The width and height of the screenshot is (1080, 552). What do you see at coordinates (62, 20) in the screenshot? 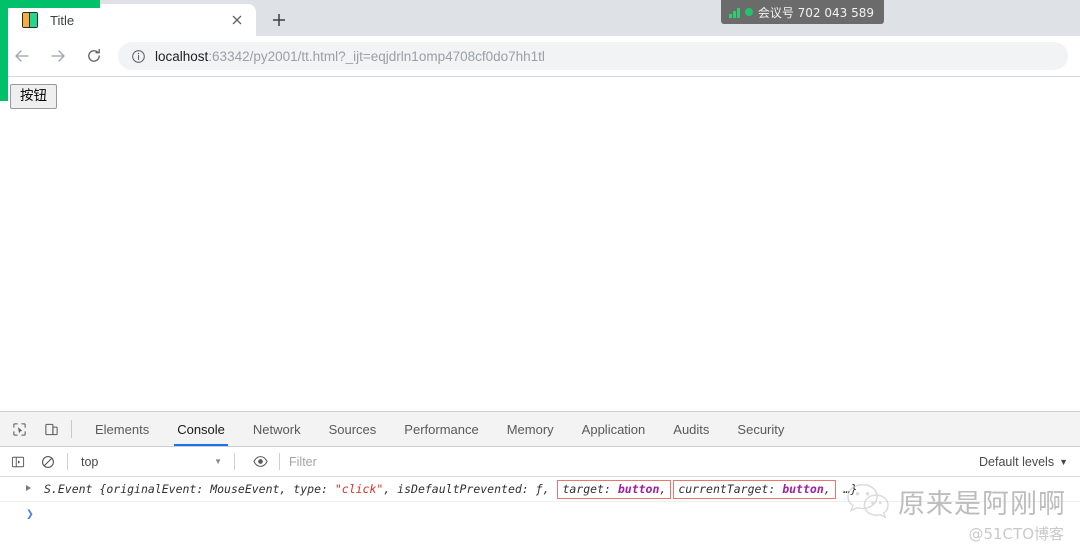
I see `tab-title: Title` at bounding box center [62, 20].